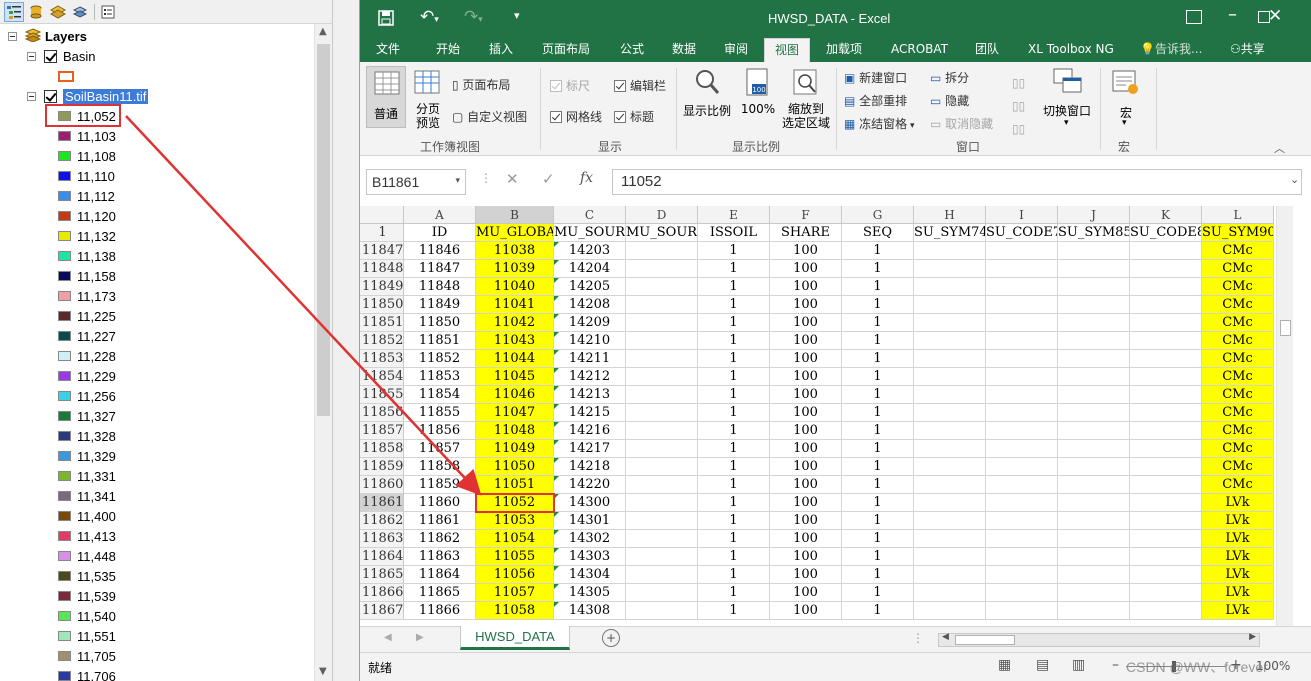 This screenshot has height=681, width=1311. I want to click on formula-input: 11052, so click(957, 182).